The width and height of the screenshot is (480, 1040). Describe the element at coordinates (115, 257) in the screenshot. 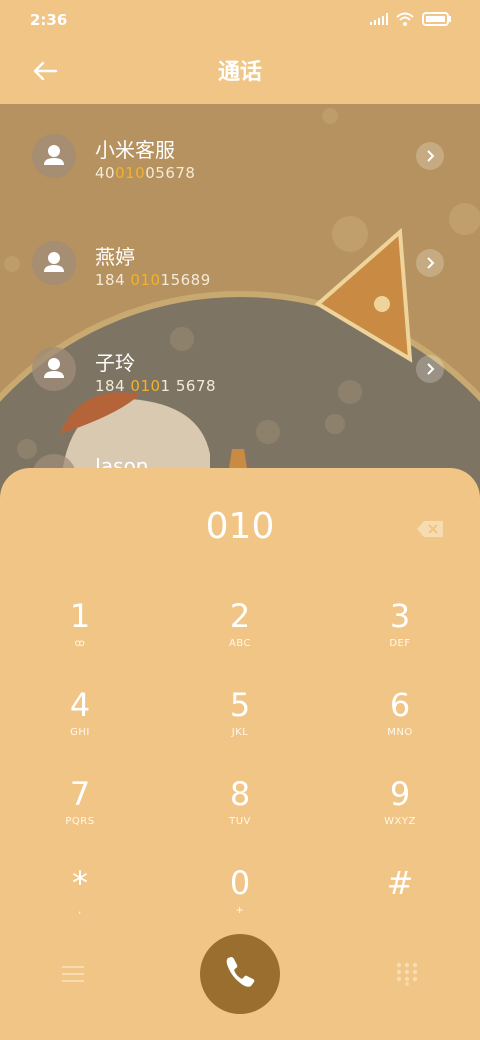

I see `contact-name: 燕婷` at that location.